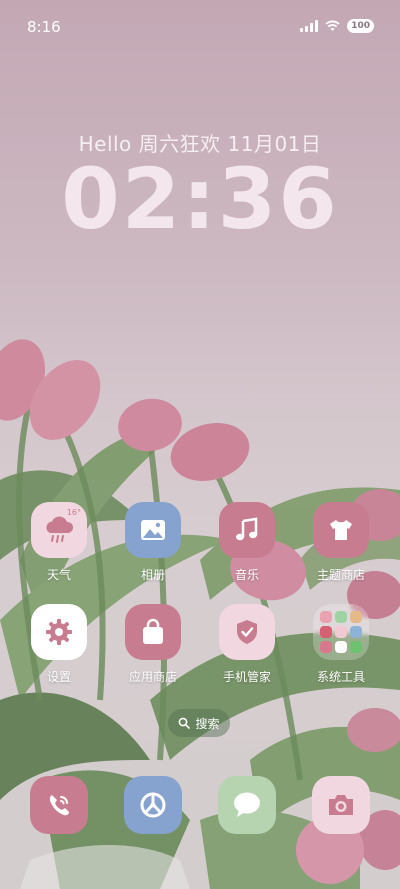  I want to click on tshirt-icon, so click(341, 530).